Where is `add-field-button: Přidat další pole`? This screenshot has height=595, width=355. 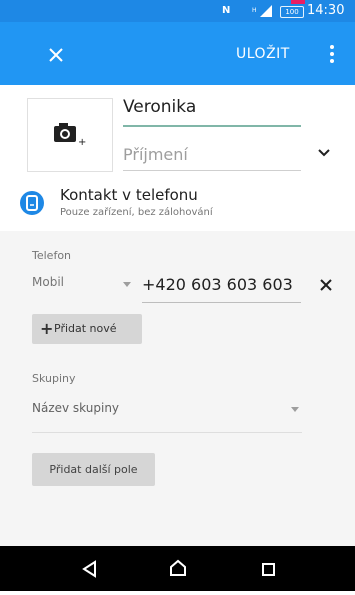
add-field-button: Přidat další pole is located at coordinates (93, 469).